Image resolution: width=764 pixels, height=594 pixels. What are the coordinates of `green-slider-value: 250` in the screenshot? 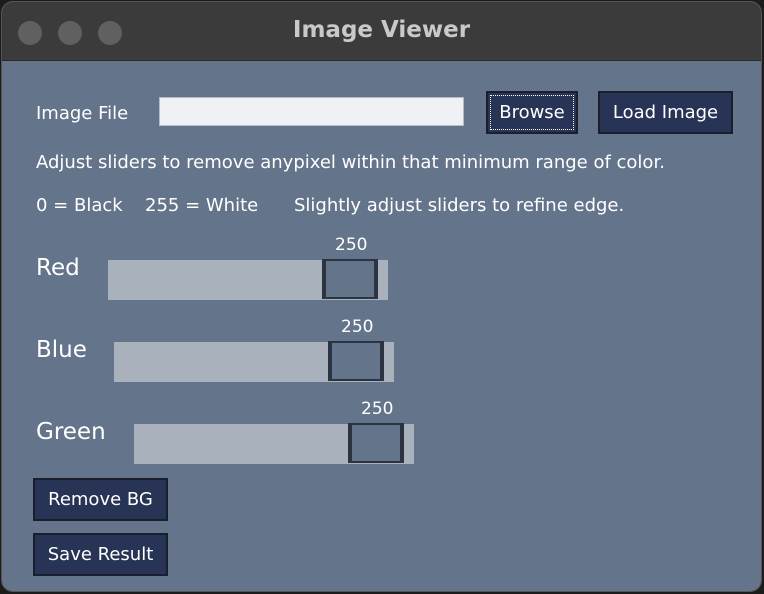 It's located at (377, 409).